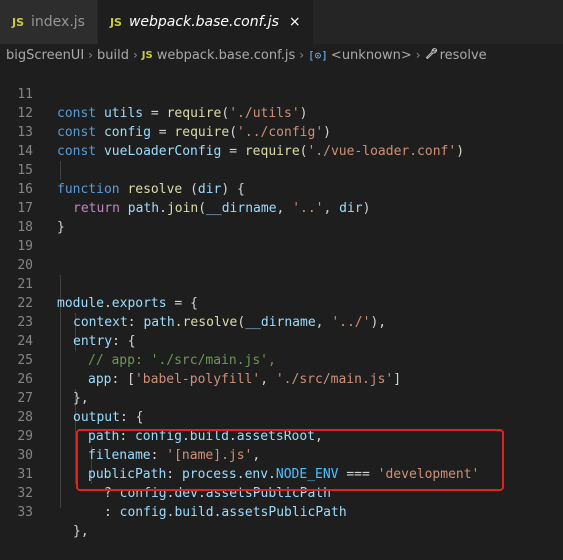 The height and width of the screenshot is (560, 563). I want to click on code-line: 17 }, so click(281, 207).